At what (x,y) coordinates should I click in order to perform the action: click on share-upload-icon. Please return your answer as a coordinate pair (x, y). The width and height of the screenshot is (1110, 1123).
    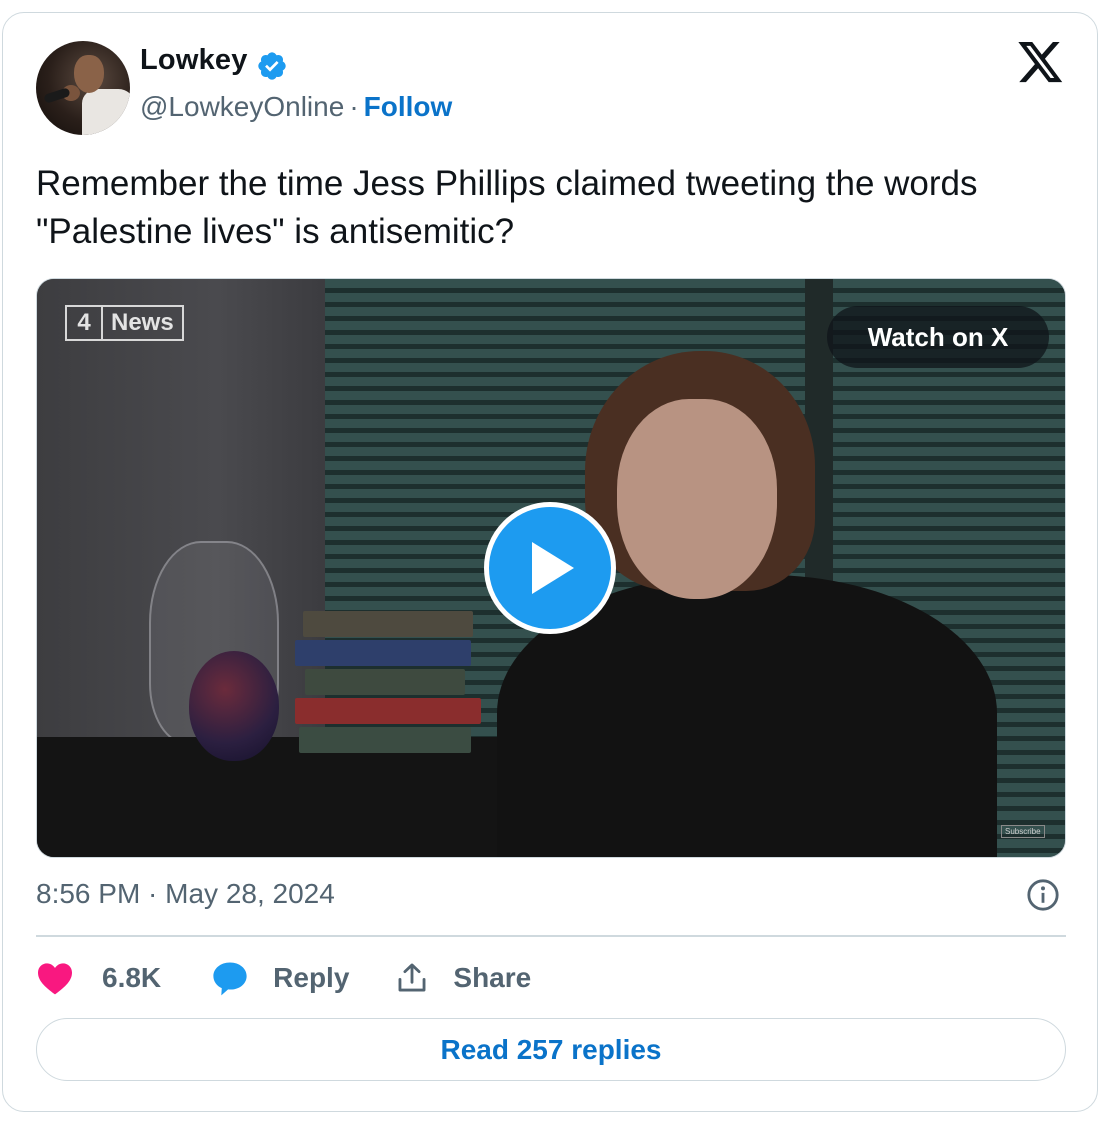
    Looking at the image, I should click on (412, 977).